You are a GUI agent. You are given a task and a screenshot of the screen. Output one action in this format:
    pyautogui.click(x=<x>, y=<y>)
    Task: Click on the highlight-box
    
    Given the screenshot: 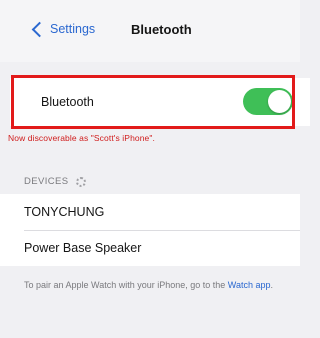 What is the action you would take?
    pyautogui.click(x=153, y=102)
    